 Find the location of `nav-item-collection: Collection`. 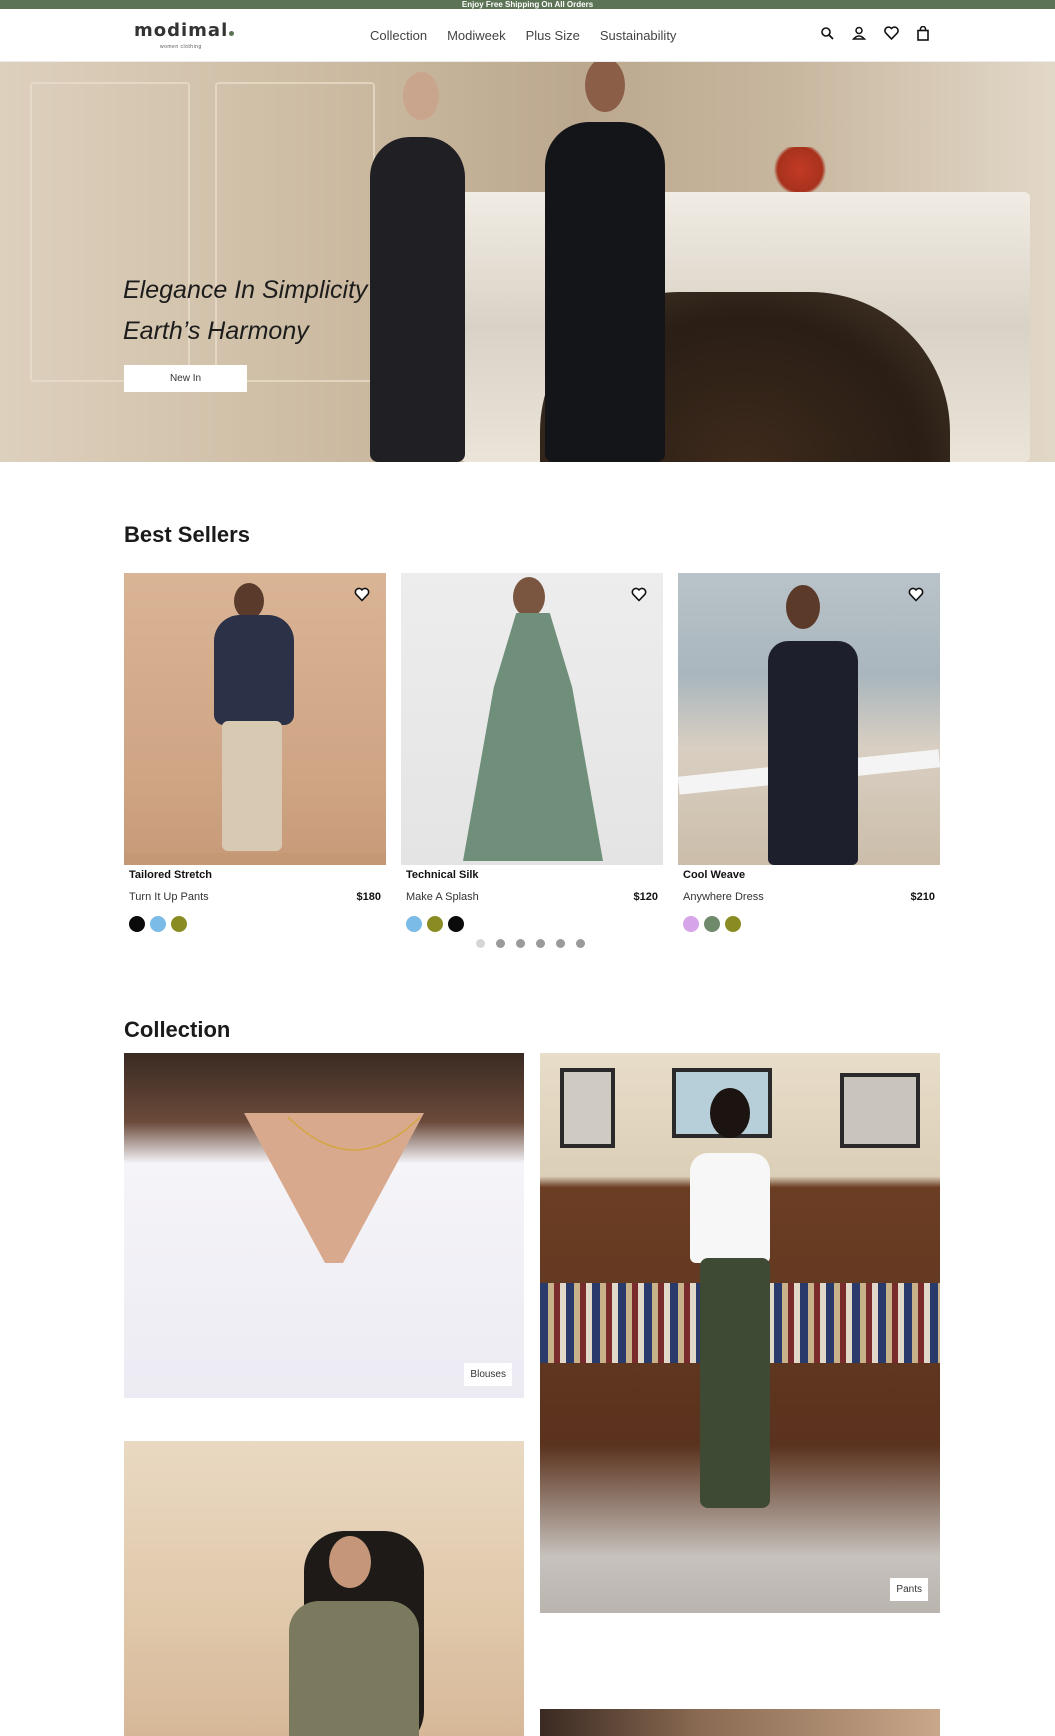

nav-item-collection: Collection is located at coordinates (398, 35).